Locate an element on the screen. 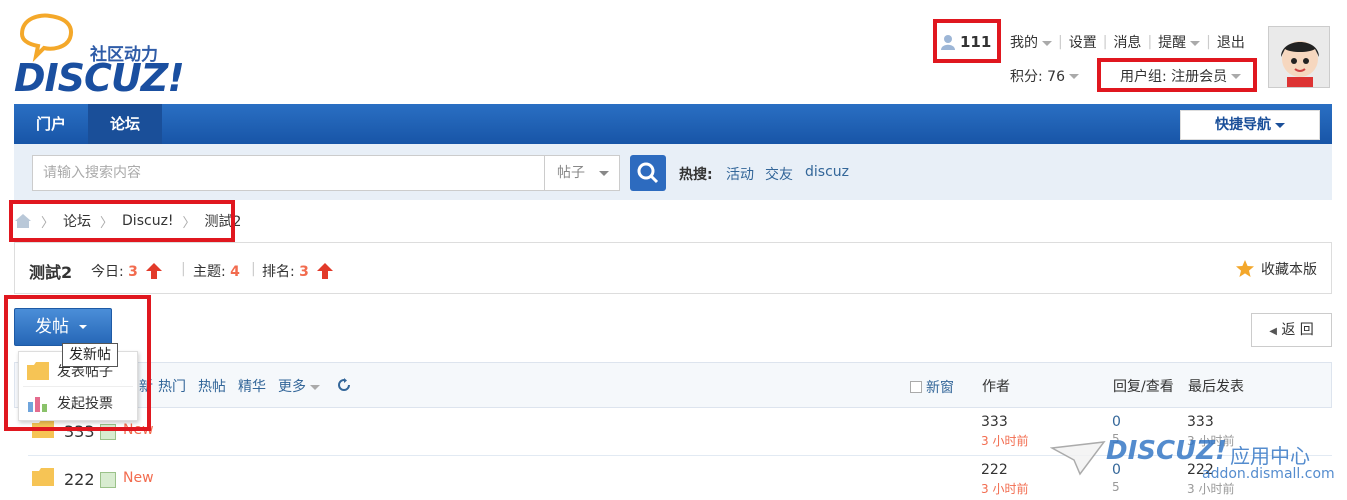 The width and height of the screenshot is (1347, 500). new-tag: New is located at coordinates (138, 478).